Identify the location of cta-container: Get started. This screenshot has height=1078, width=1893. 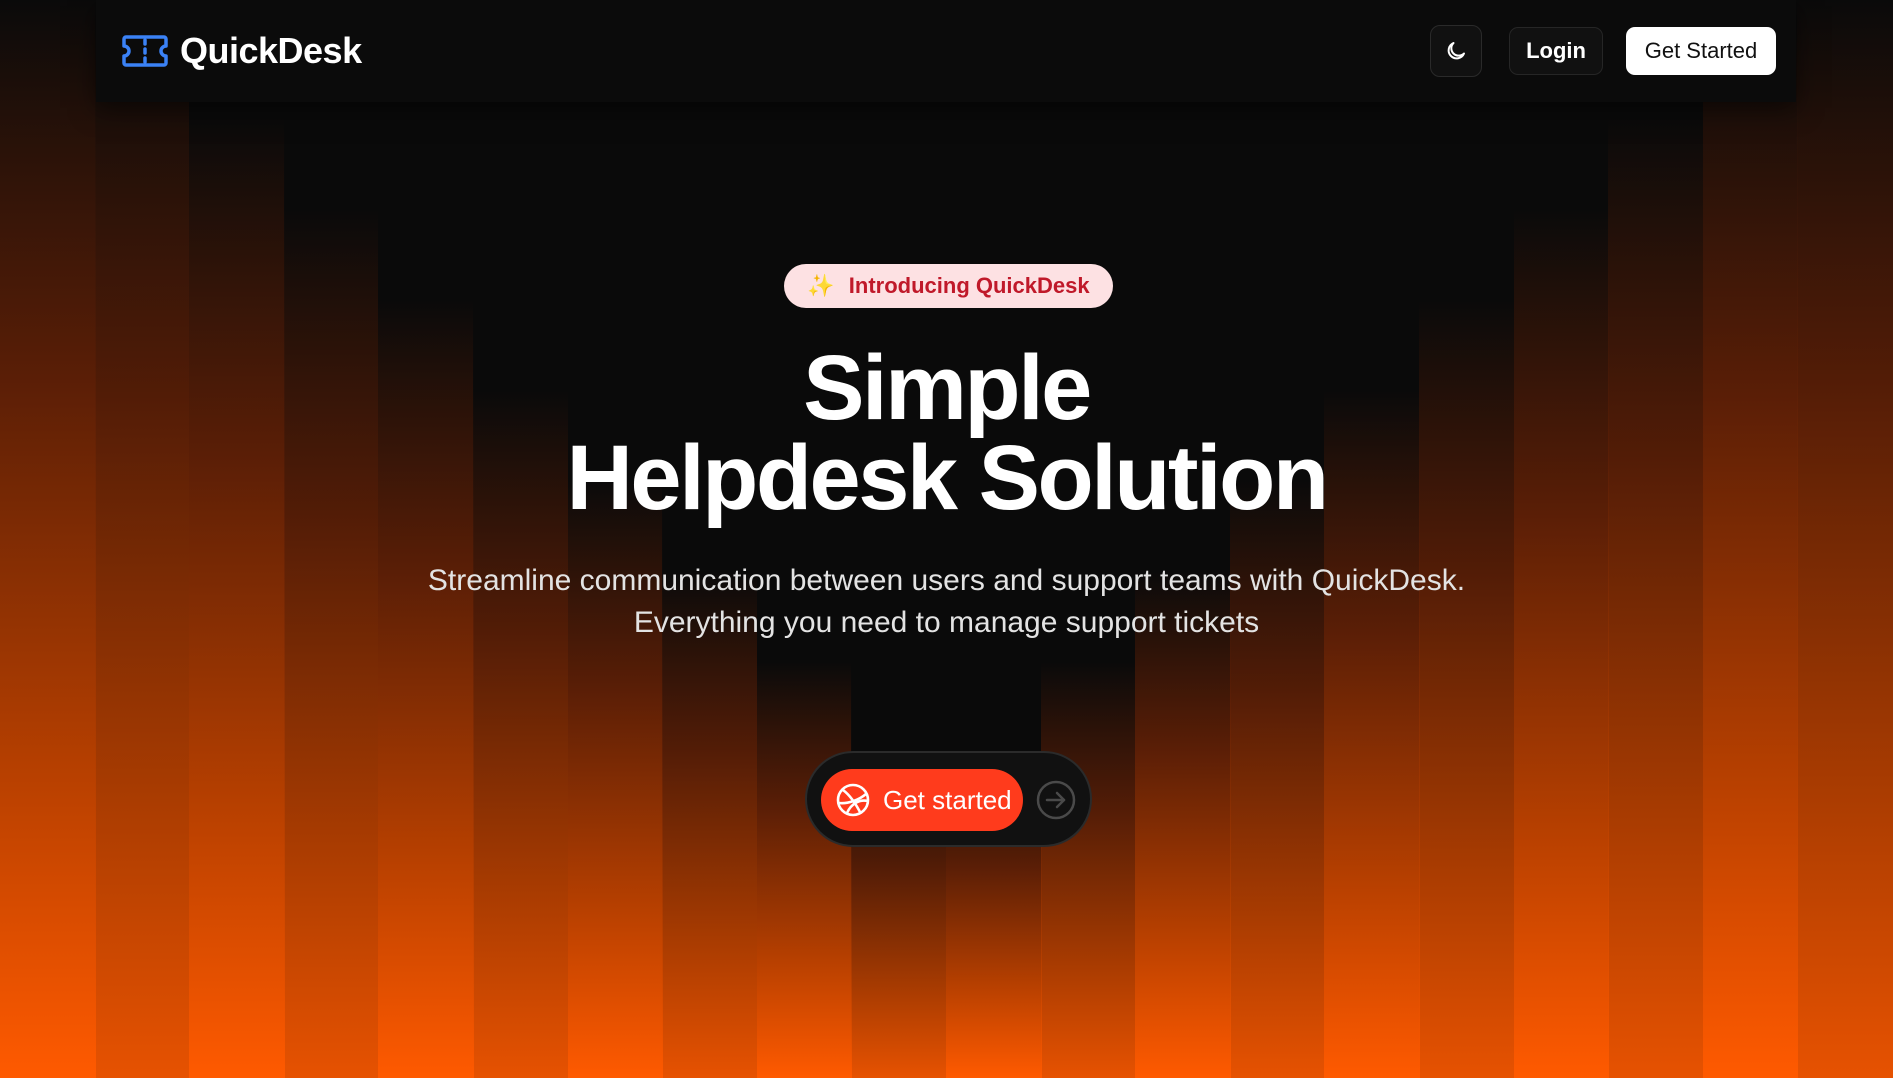
(948, 799).